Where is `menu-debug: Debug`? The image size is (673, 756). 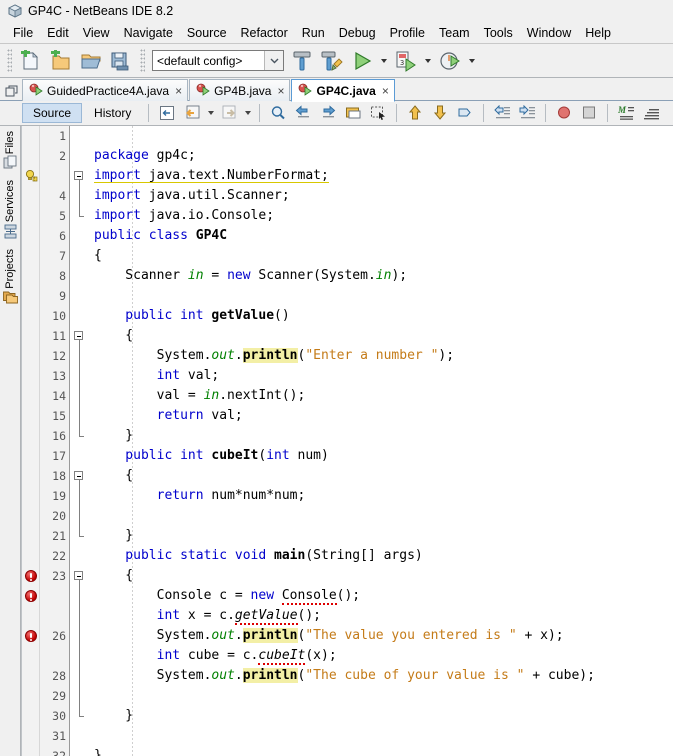
menu-debug: Debug is located at coordinates (357, 33).